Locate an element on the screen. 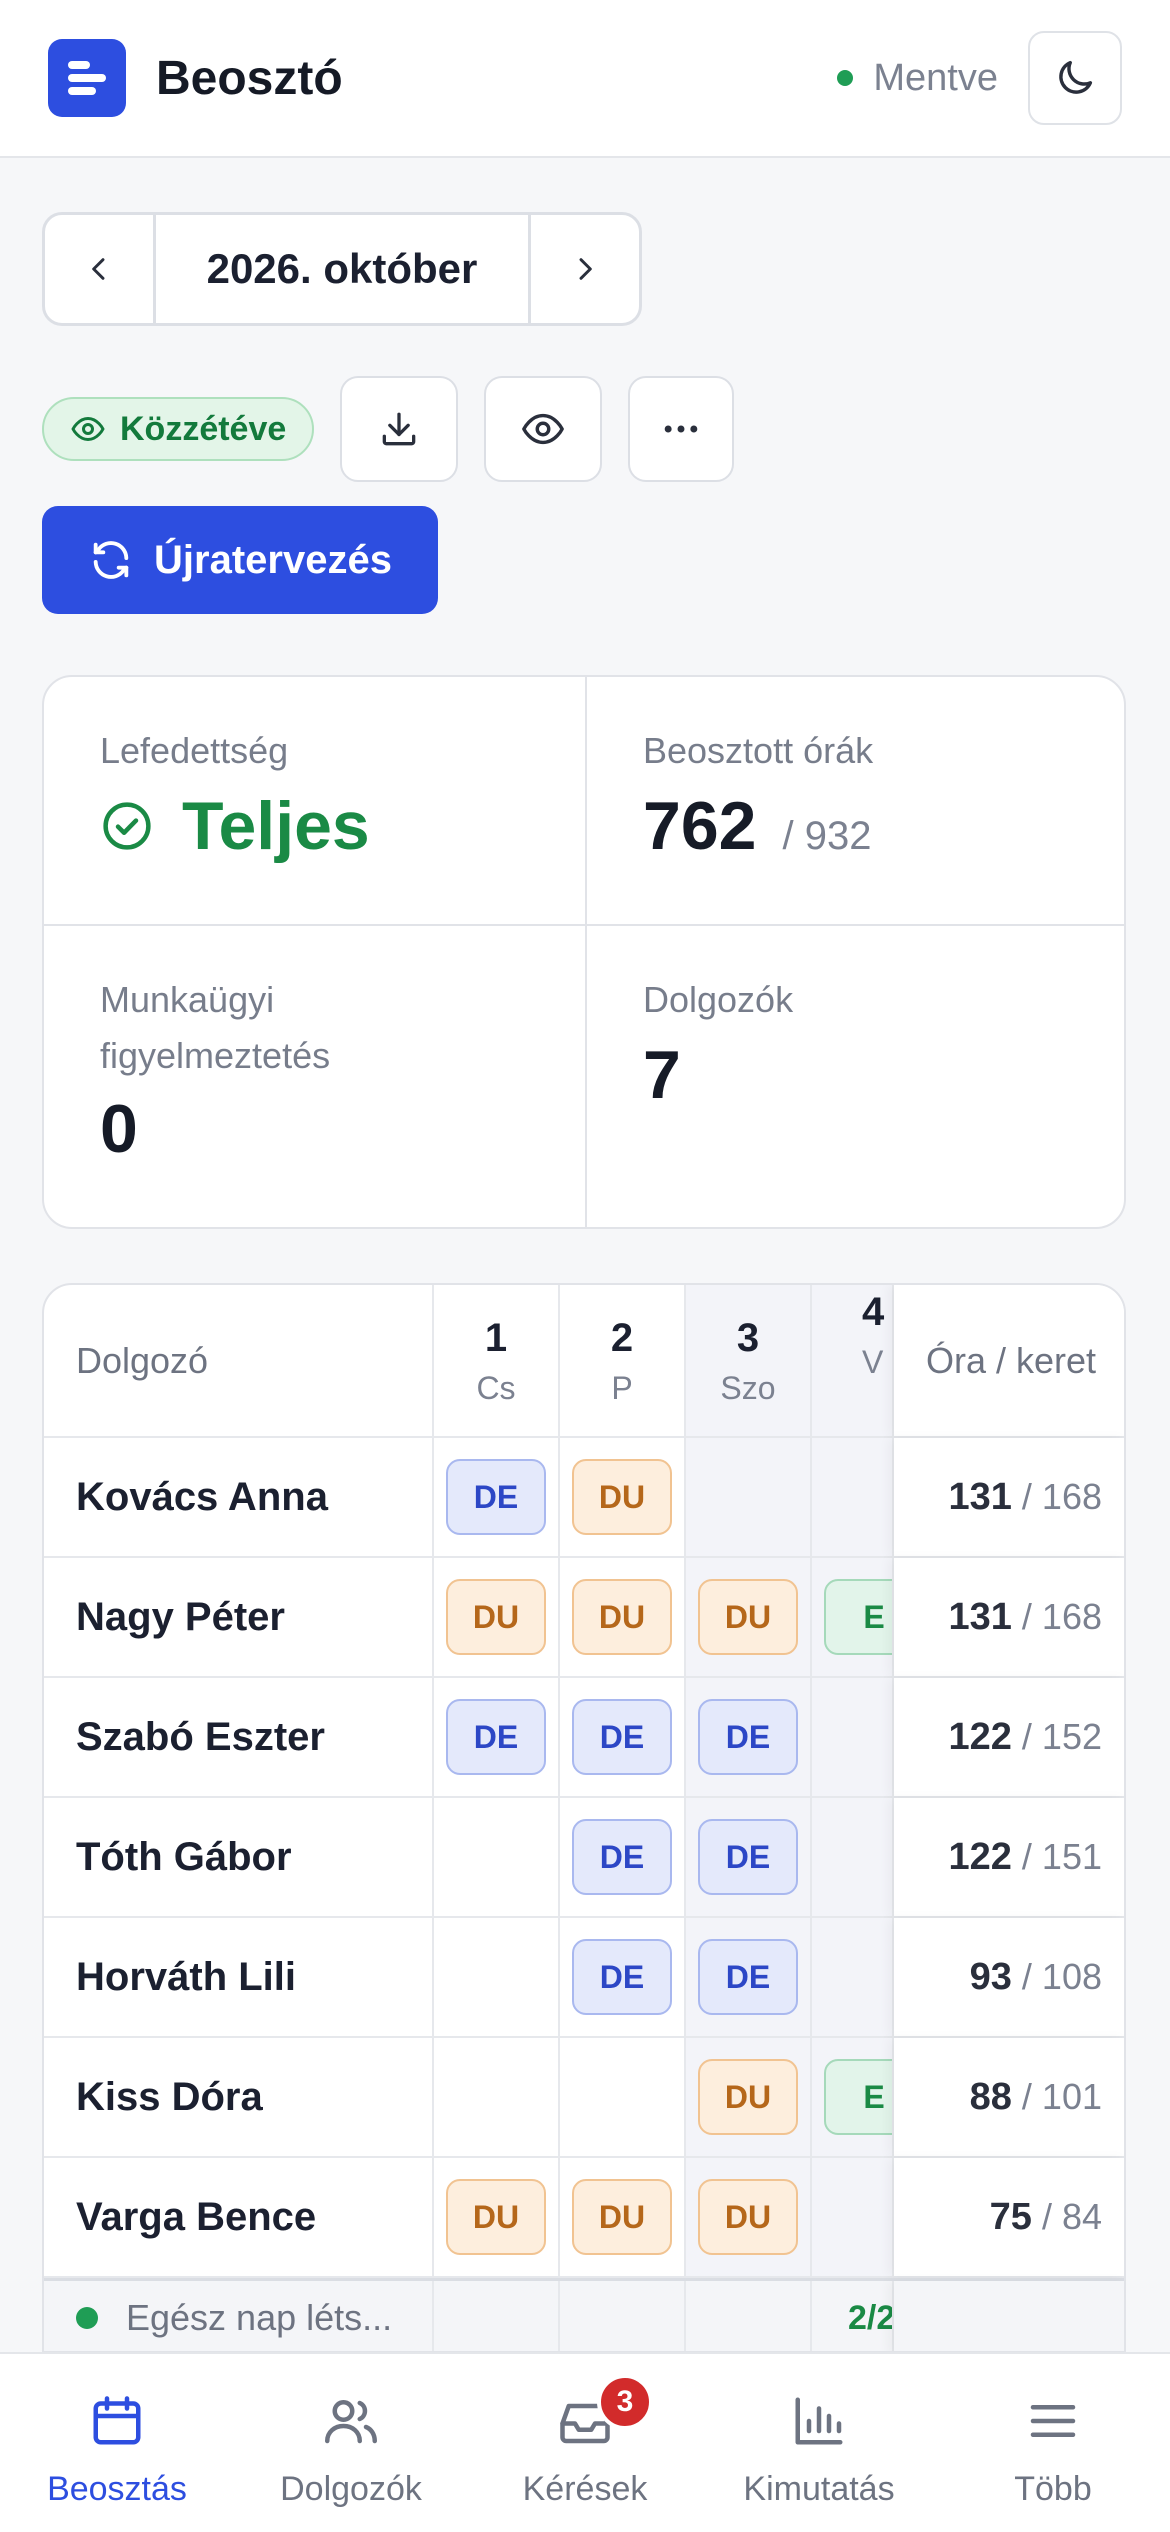 The image size is (1170, 2532). employee-name: Szabó Eszter is located at coordinates (239, 1737).